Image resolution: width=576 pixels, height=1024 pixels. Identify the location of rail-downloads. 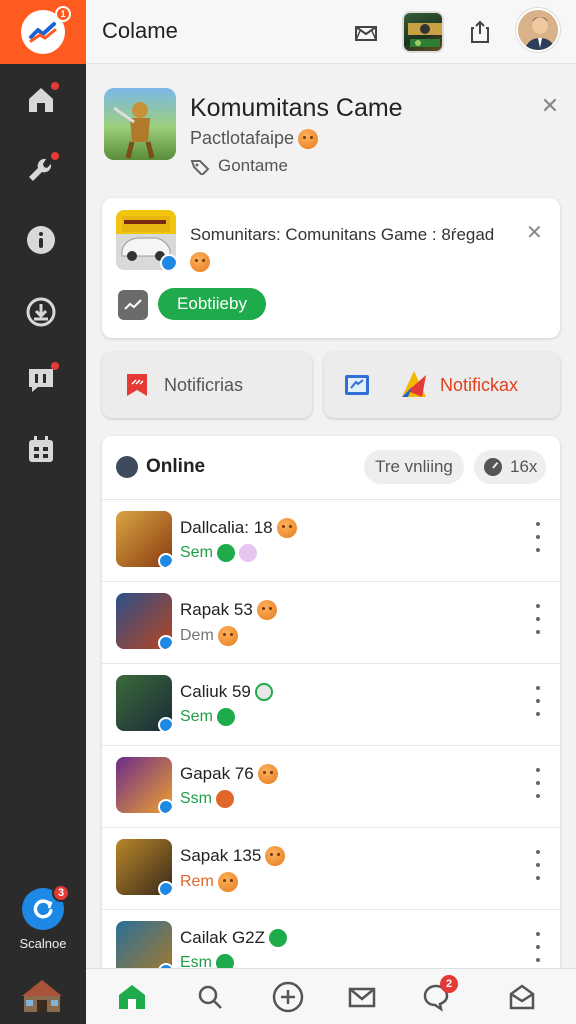
(41, 312).